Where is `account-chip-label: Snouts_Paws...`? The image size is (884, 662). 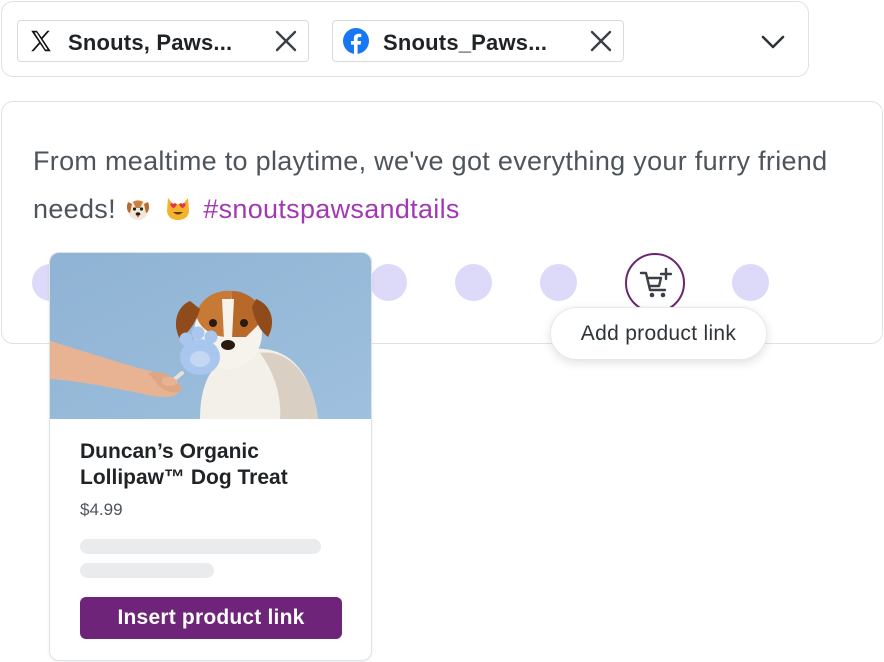 account-chip-label: Snouts_Paws... is located at coordinates (465, 42).